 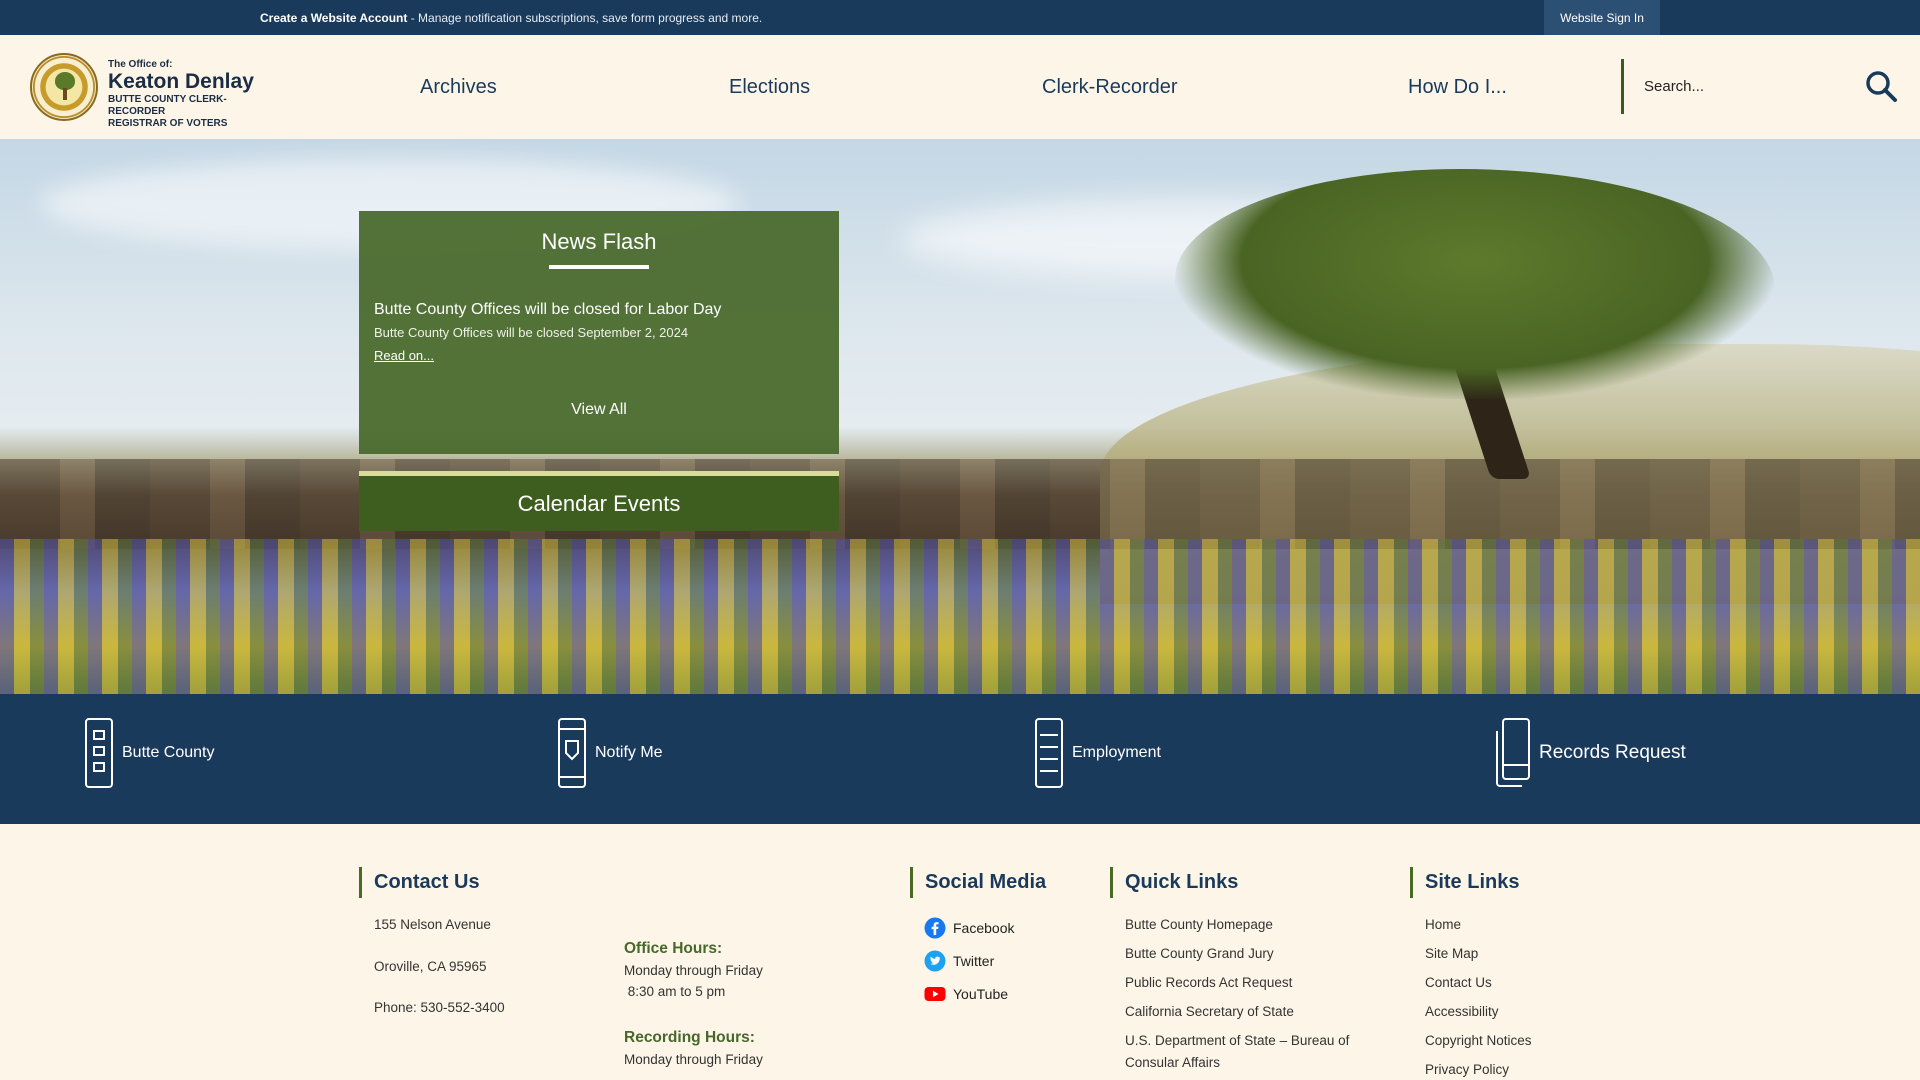 I want to click on office-hours-title: Office Hours:, so click(x=673, y=948).